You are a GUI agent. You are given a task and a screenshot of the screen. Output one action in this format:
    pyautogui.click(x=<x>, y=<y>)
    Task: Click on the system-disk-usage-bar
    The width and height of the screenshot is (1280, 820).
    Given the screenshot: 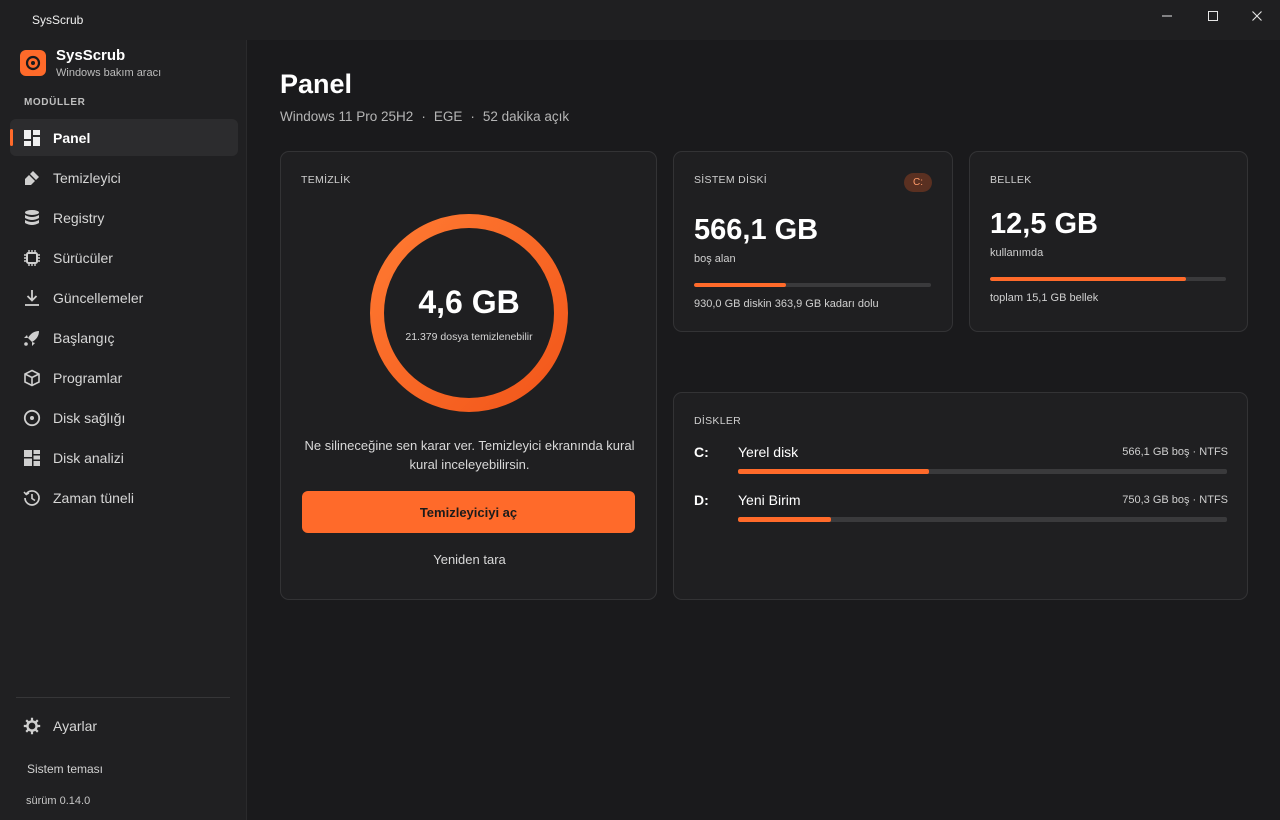 What is the action you would take?
    pyautogui.click(x=812, y=285)
    